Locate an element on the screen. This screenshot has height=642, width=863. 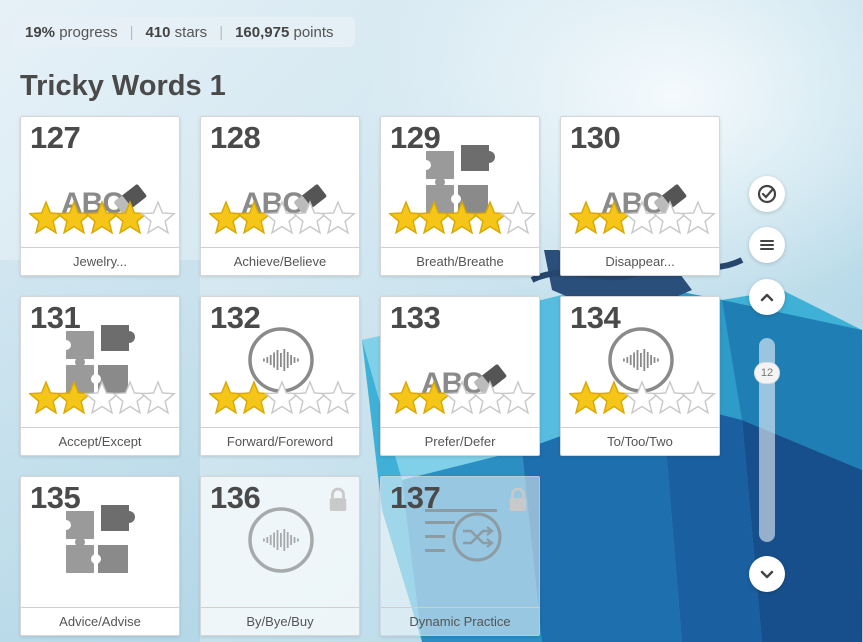
lesson-card: 136 By/Bye/Buy is located at coordinates (280, 556).